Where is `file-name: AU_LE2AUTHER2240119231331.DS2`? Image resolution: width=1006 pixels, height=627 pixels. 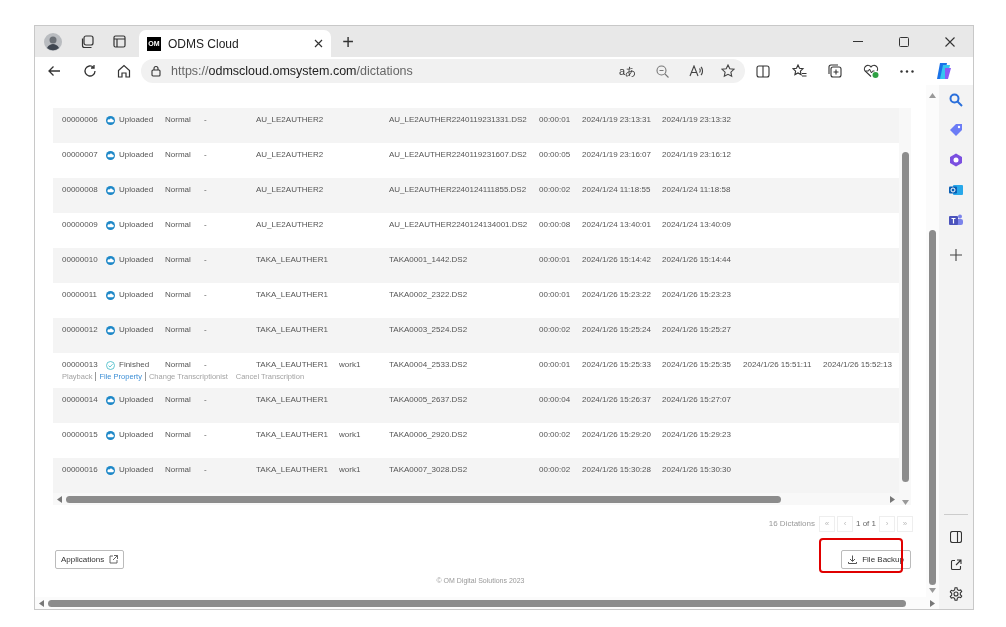
file-name: AU_LE2AUTHER2240119231331.DS2 is located at coordinates (458, 120).